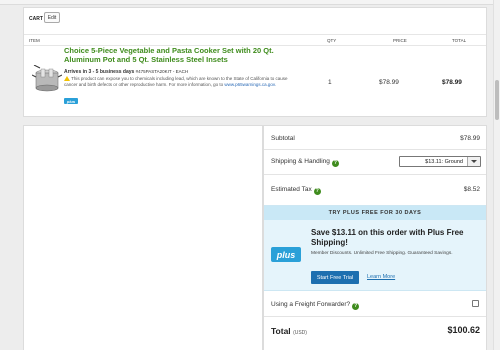 This screenshot has width=500, height=350. What do you see at coordinates (286, 254) in the screenshot?
I see `plus-logo: plus` at bounding box center [286, 254].